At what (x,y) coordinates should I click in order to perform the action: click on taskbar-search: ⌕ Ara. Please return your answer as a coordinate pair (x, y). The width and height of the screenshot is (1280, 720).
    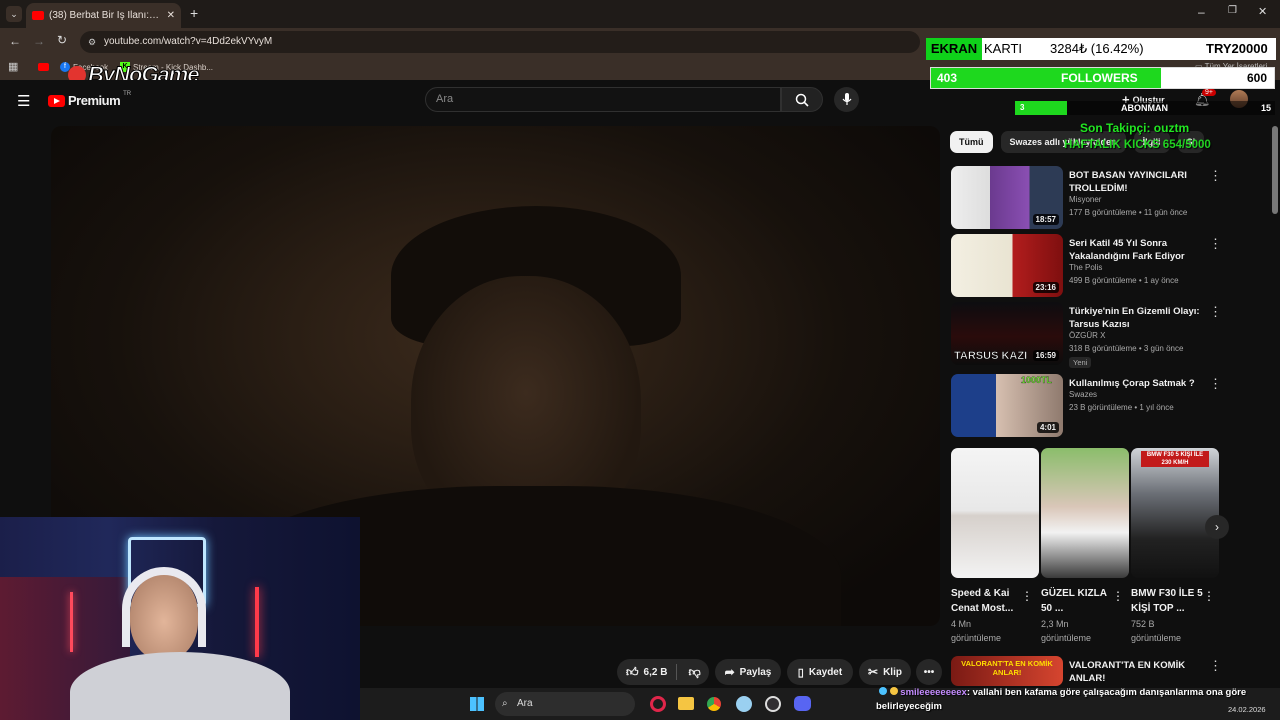
    Looking at the image, I should click on (565, 704).